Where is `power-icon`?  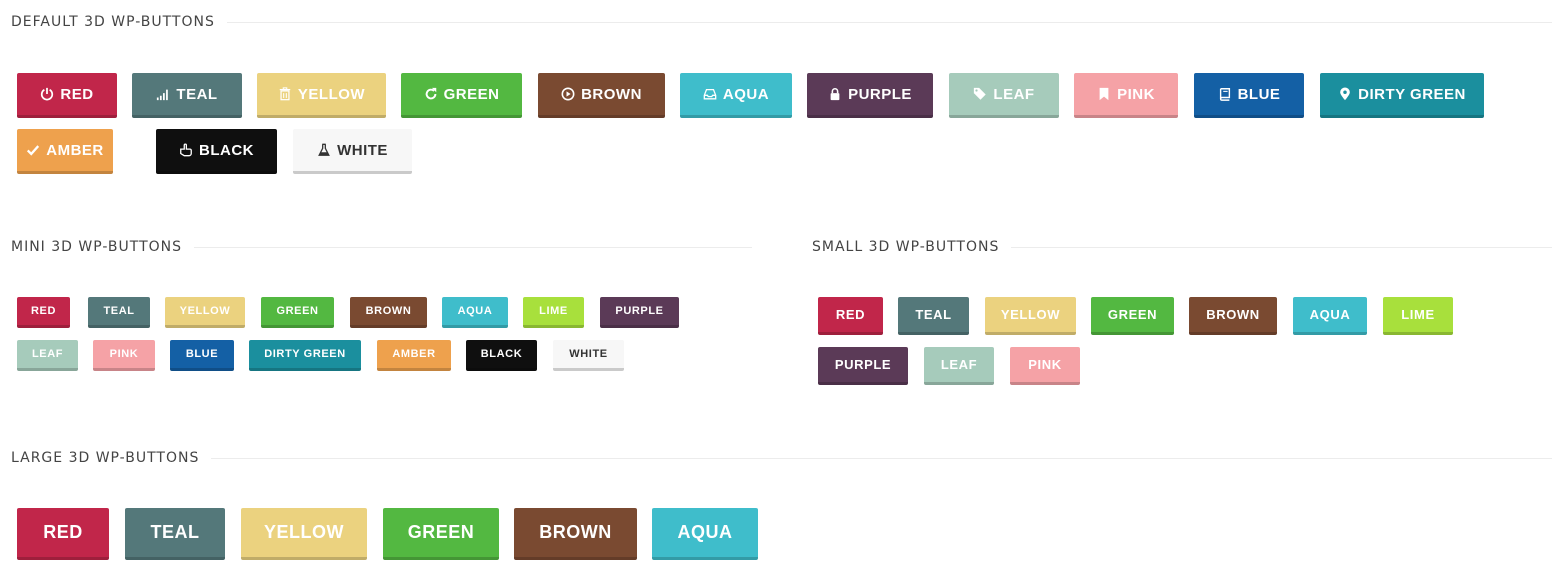 power-icon is located at coordinates (47, 94).